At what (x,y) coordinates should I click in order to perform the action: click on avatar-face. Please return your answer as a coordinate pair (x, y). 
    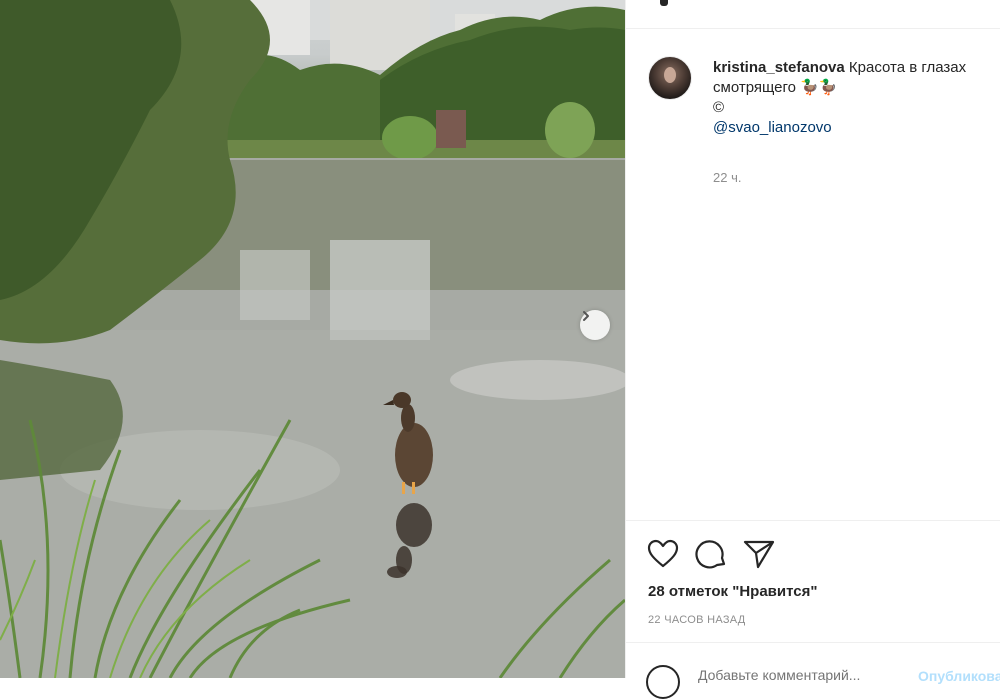
    Looking at the image, I should click on (670, 75).